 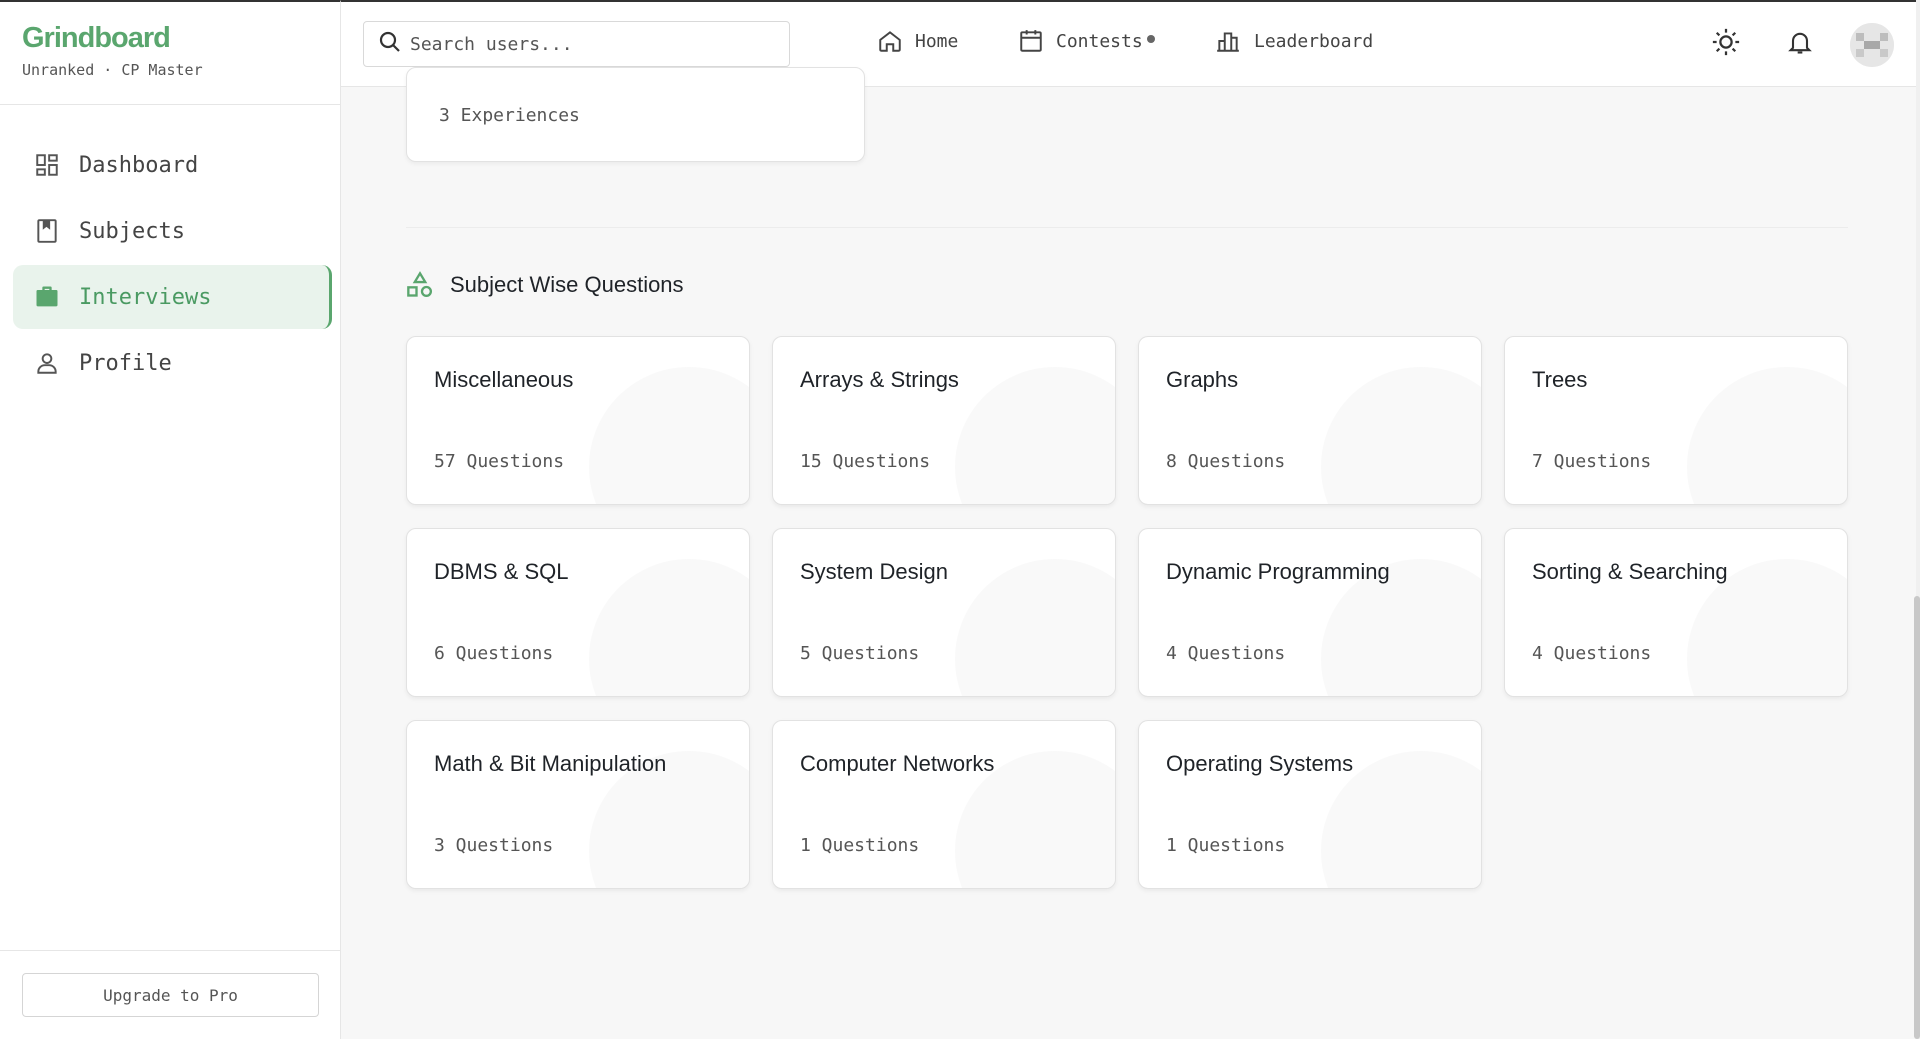 What do you see at coordinates (47, 297) in the screenshot?
I see `briefcase-icon` at bounding box center [47, 297].